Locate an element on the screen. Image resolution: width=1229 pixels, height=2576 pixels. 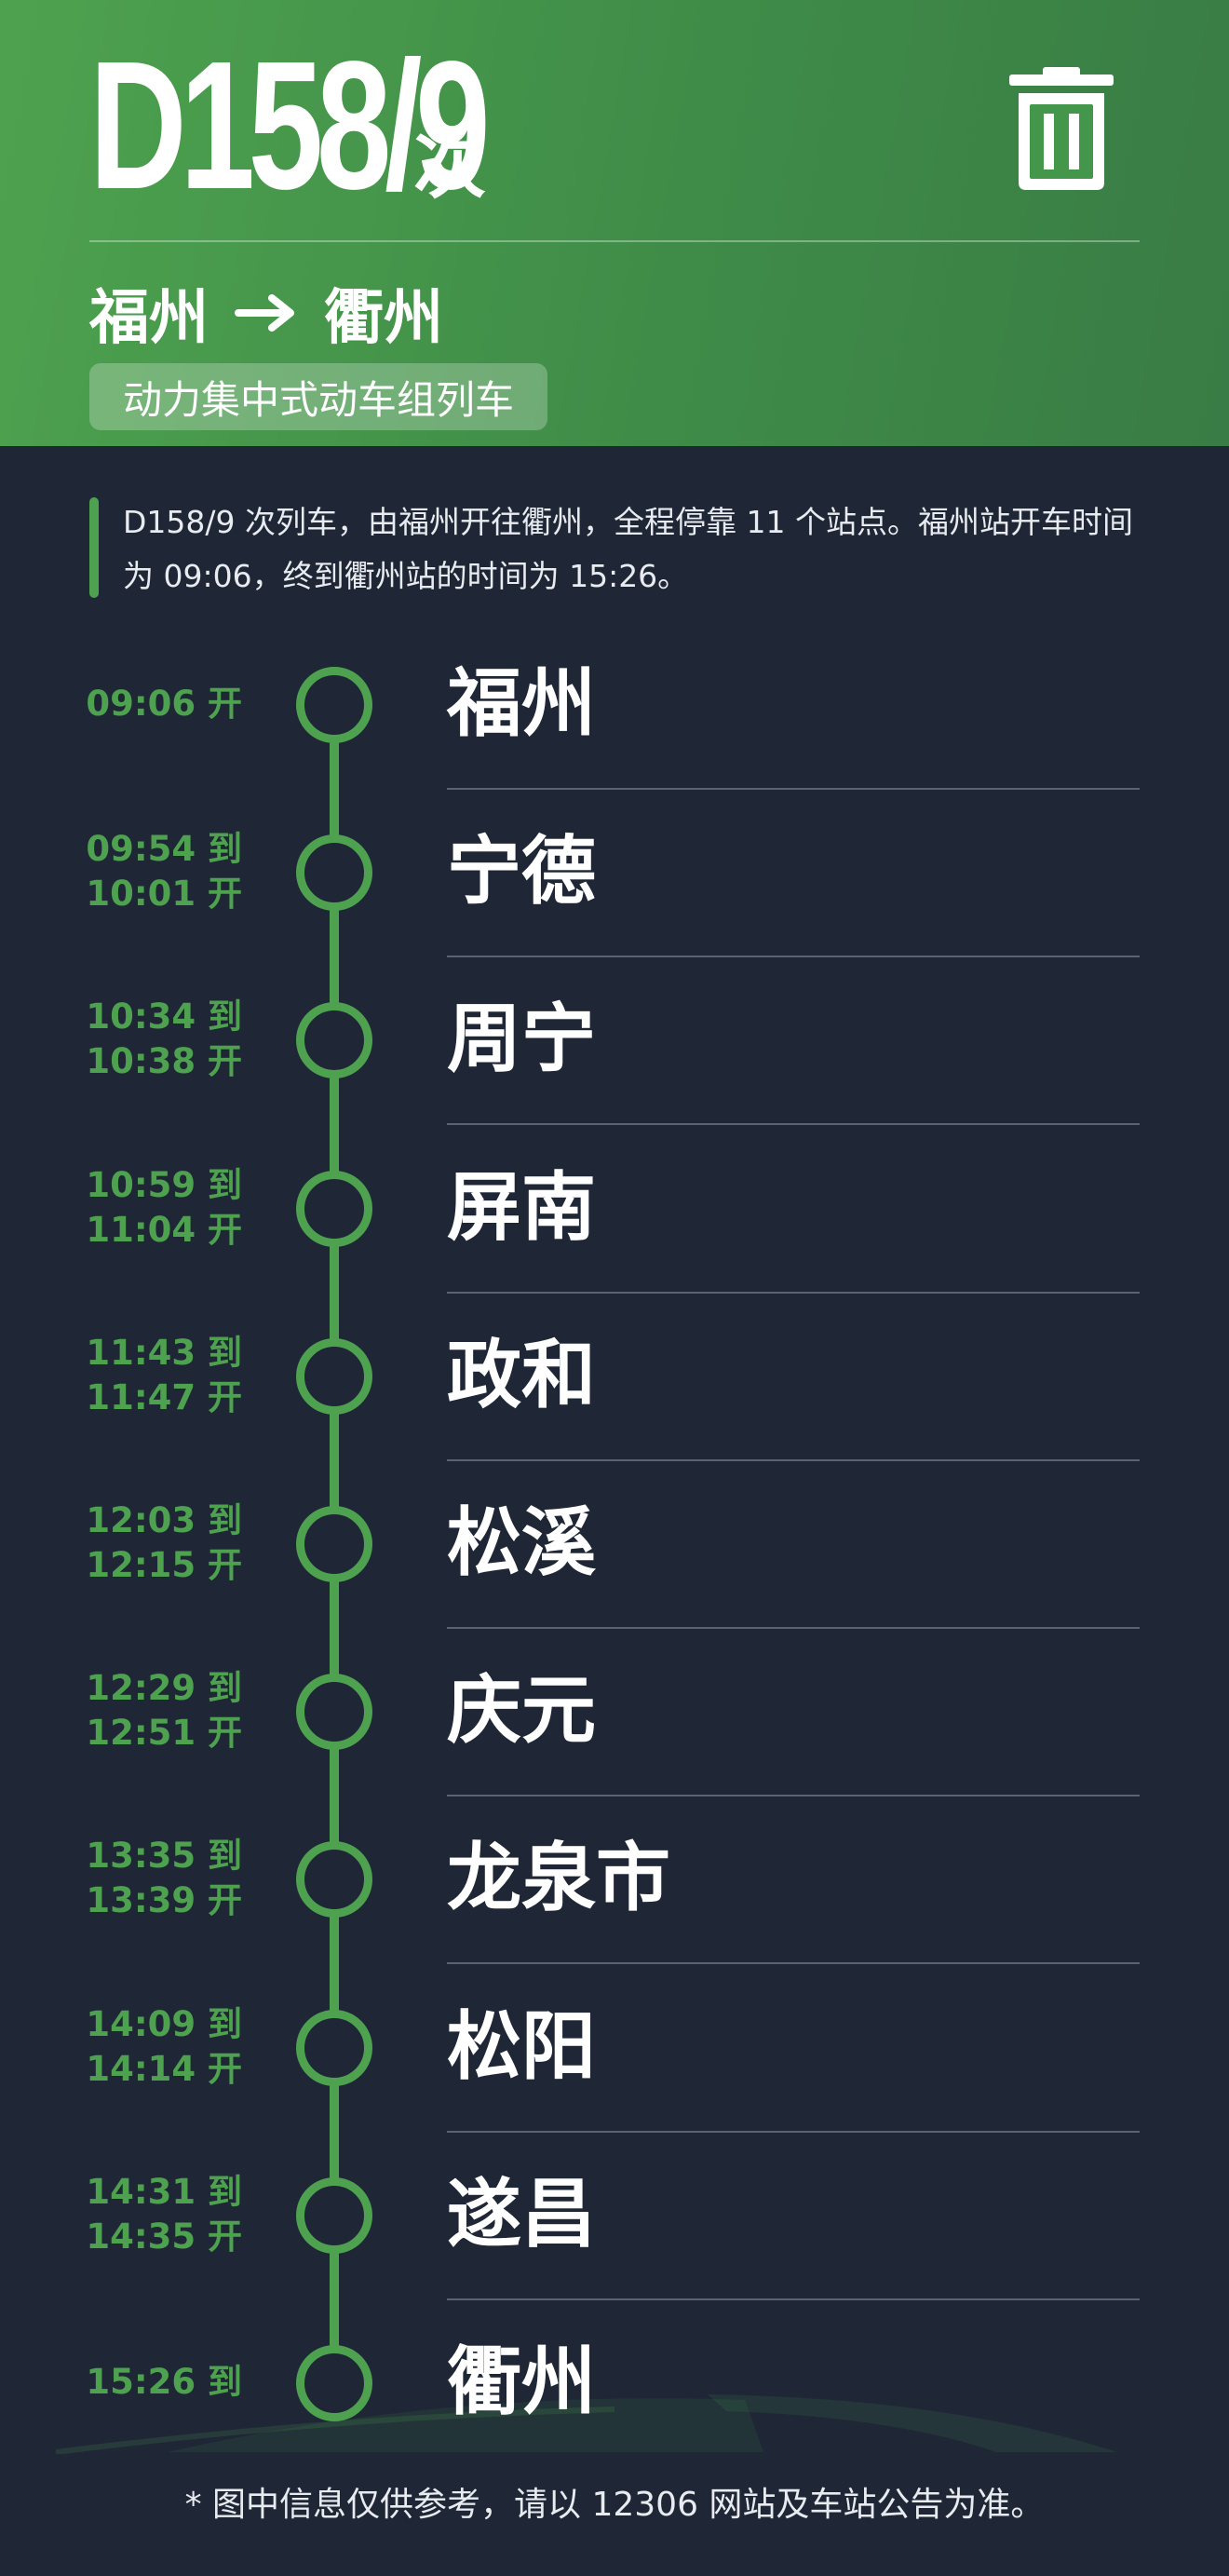
station-time: 11:04 开 is located at coordinates (164, 1230).